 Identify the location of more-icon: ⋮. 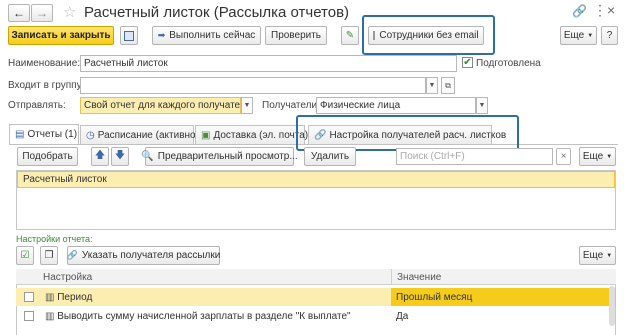
(600, 10).